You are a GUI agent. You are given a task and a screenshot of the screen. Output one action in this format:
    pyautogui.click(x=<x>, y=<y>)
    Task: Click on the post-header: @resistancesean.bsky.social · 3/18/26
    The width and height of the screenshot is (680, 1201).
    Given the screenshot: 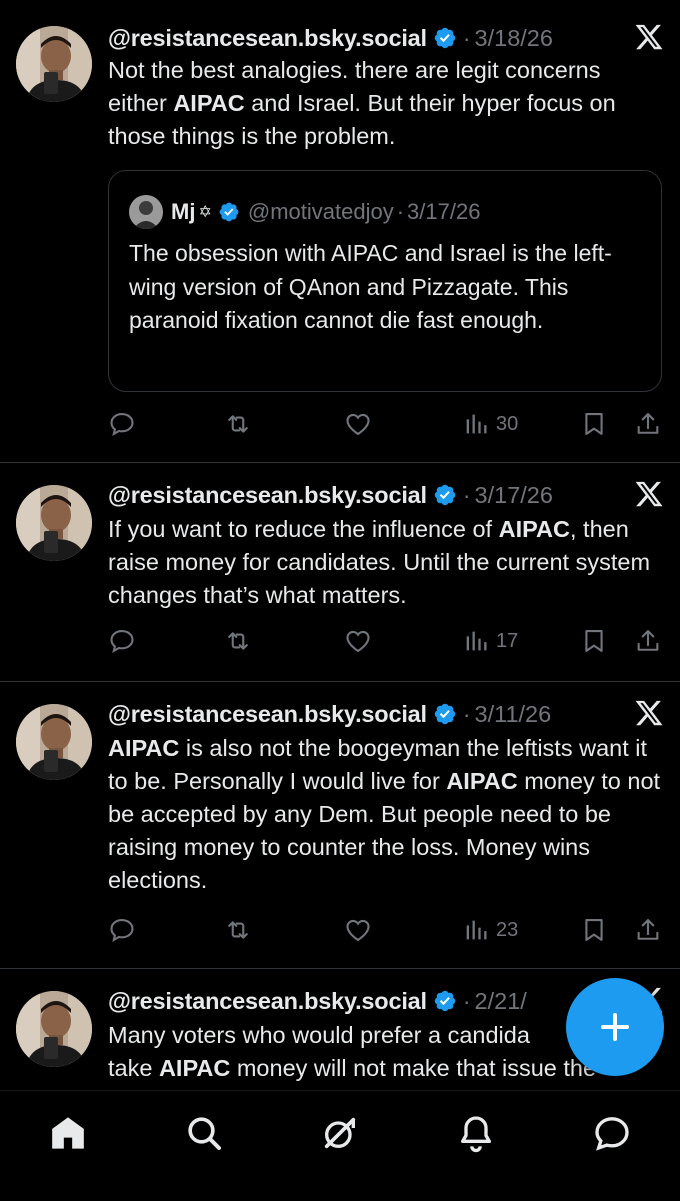 What is the action you would take?
    pyautogui.click(x=388, y=38)
    